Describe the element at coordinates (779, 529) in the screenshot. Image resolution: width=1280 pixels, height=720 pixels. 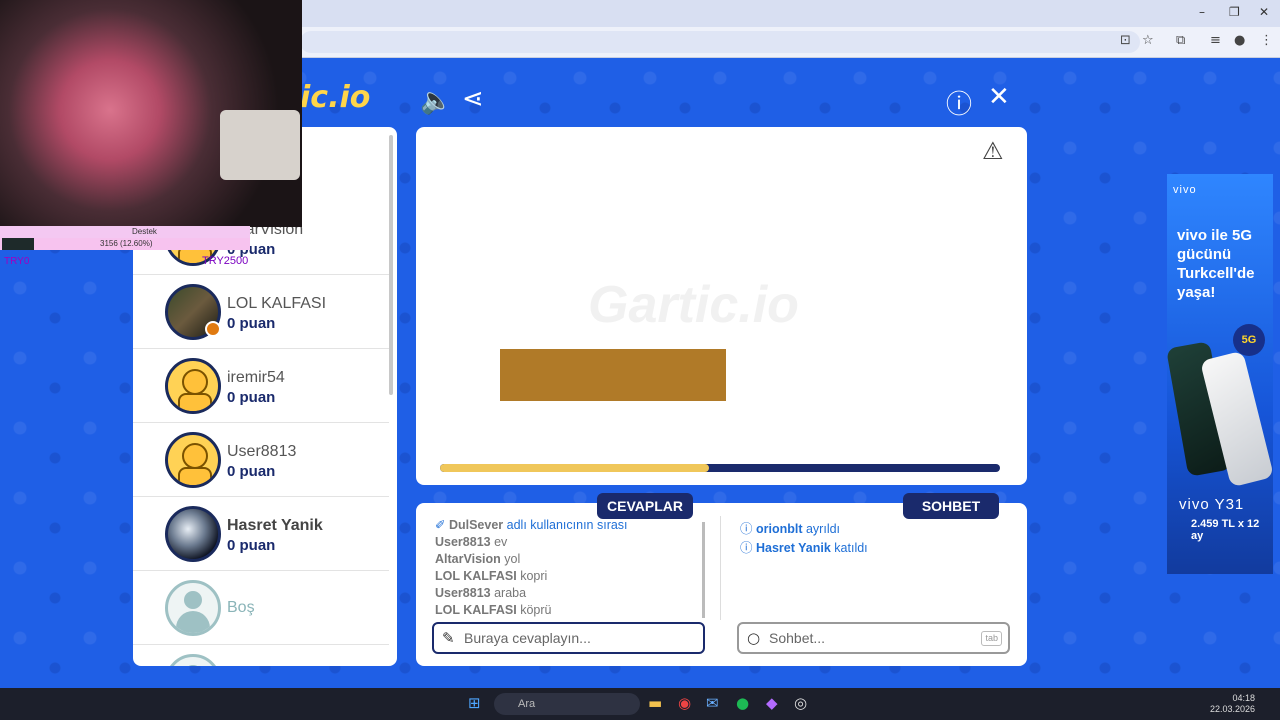
I see `chat-user: orionblt` at that location.